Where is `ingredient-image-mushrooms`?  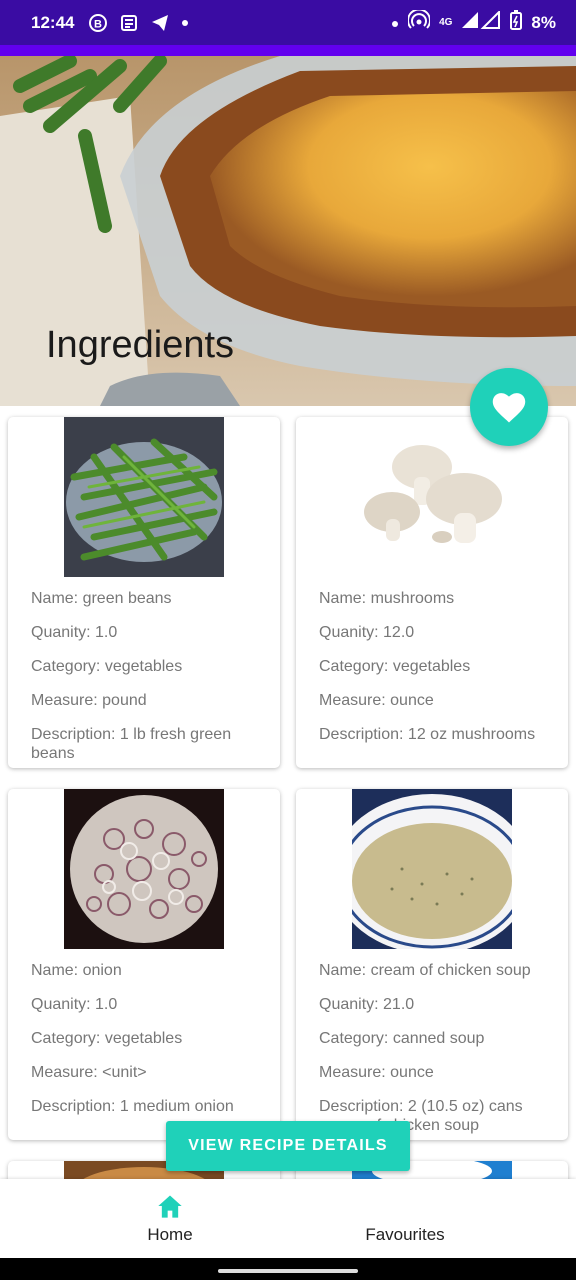
ingredient-image-mushrooms is located at coordinates (432, 497).